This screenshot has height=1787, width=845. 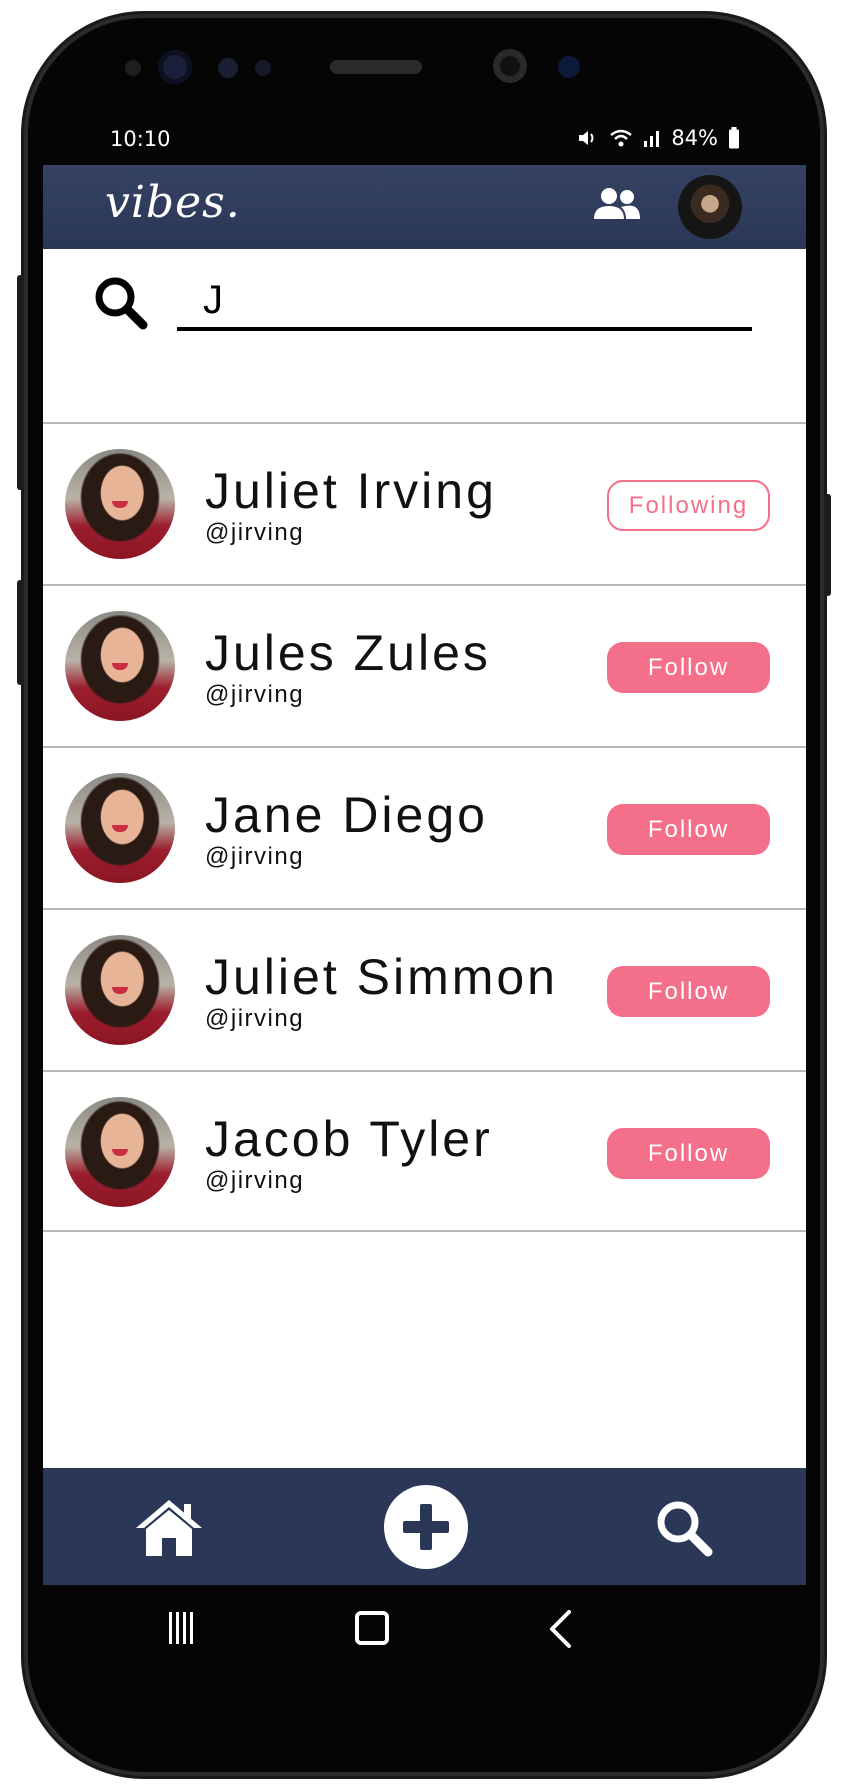 I want to click on battery-percent: 84%, so click(x=694, y=138).